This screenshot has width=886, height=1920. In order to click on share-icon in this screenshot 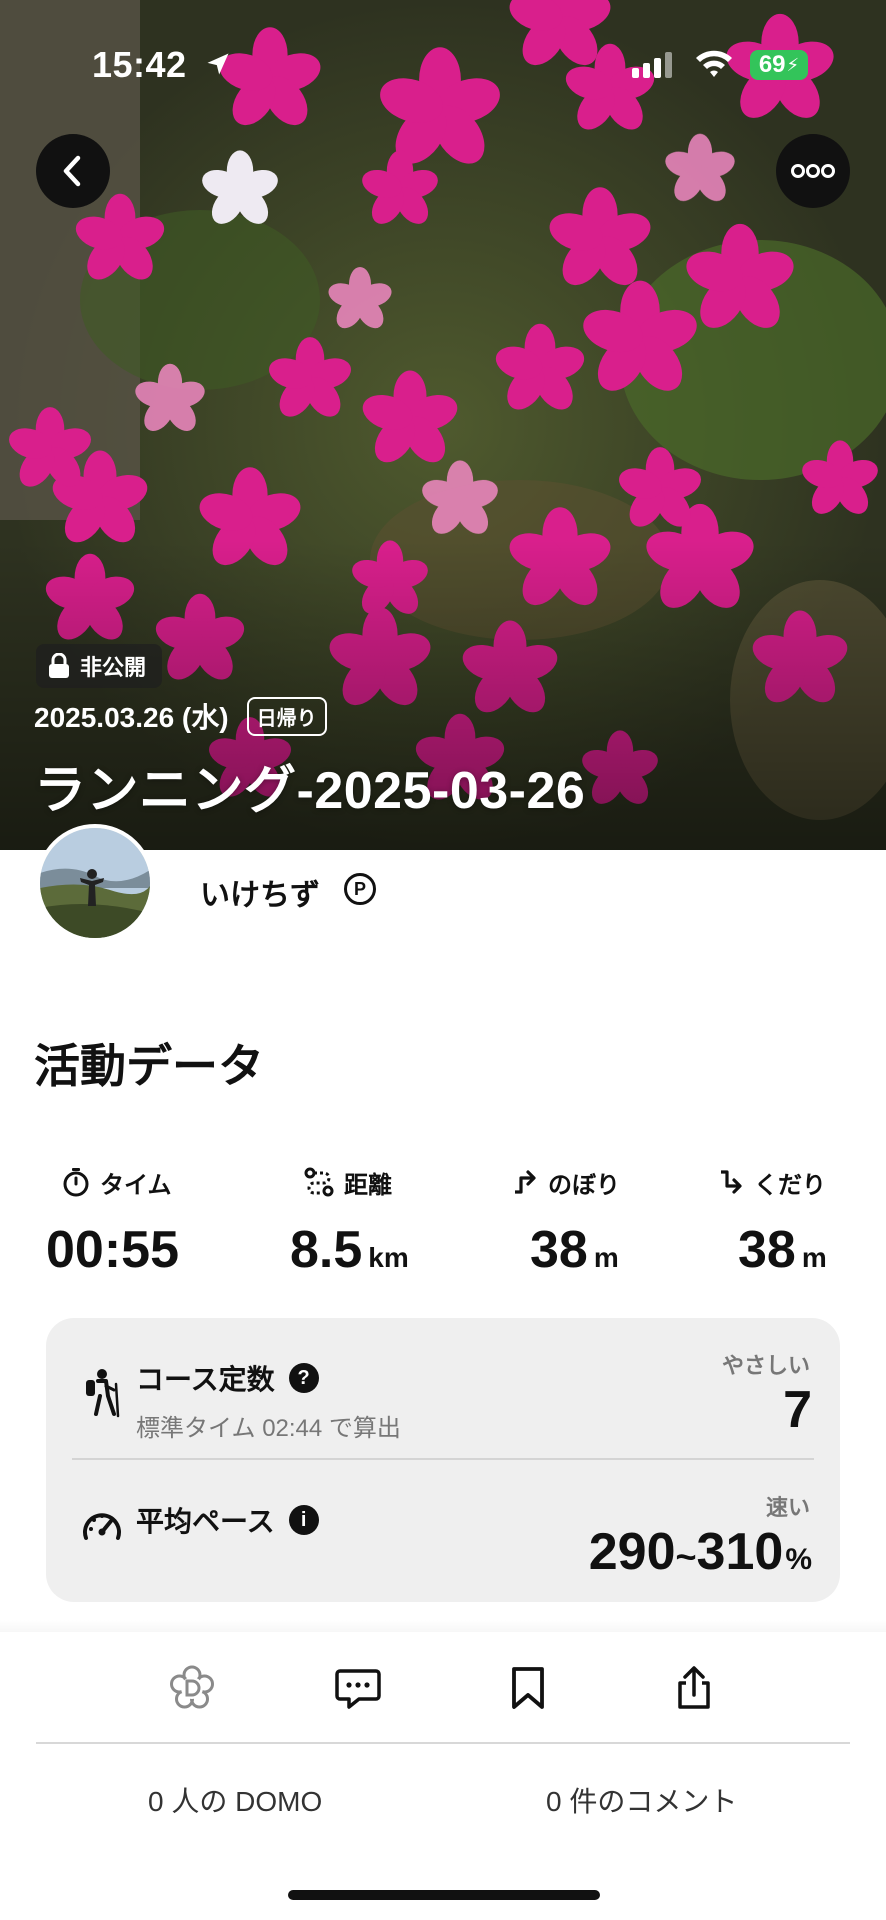, I will do `click(694, 1687)`.